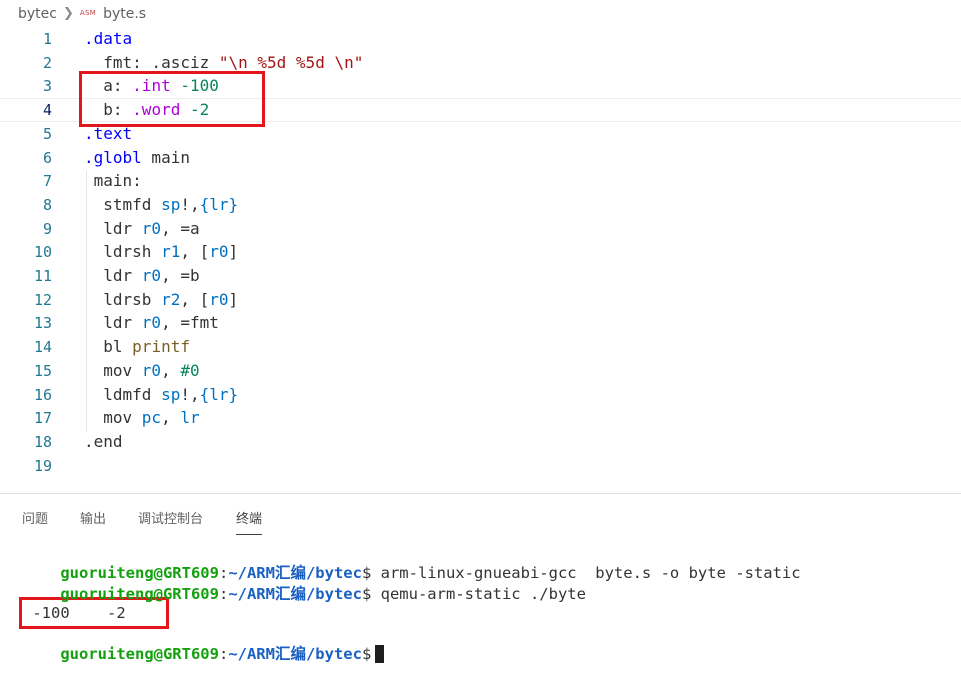 The height and width of the screenshot is (684, 961). I want to click on line-number: 7, so click(47, 181).